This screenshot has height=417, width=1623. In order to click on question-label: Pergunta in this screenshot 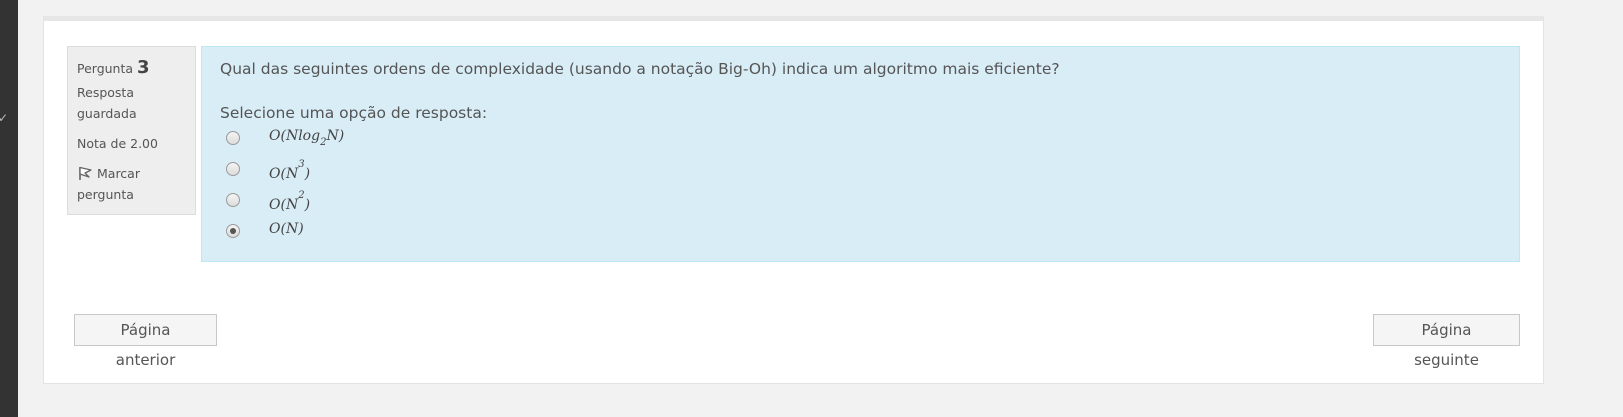, I will do `click(105, 68)`.